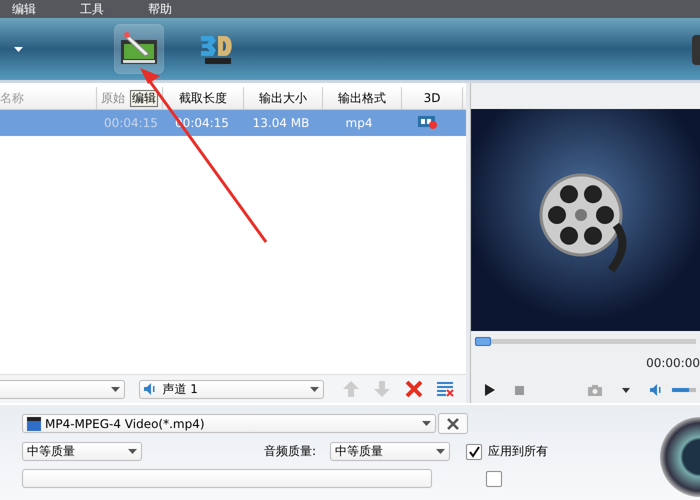 This screenshot has width=700, height=500. What do you see at coordinates (483, 341) in the screenshot?
I see `slider-thumb` at bounding box center [483, 341].